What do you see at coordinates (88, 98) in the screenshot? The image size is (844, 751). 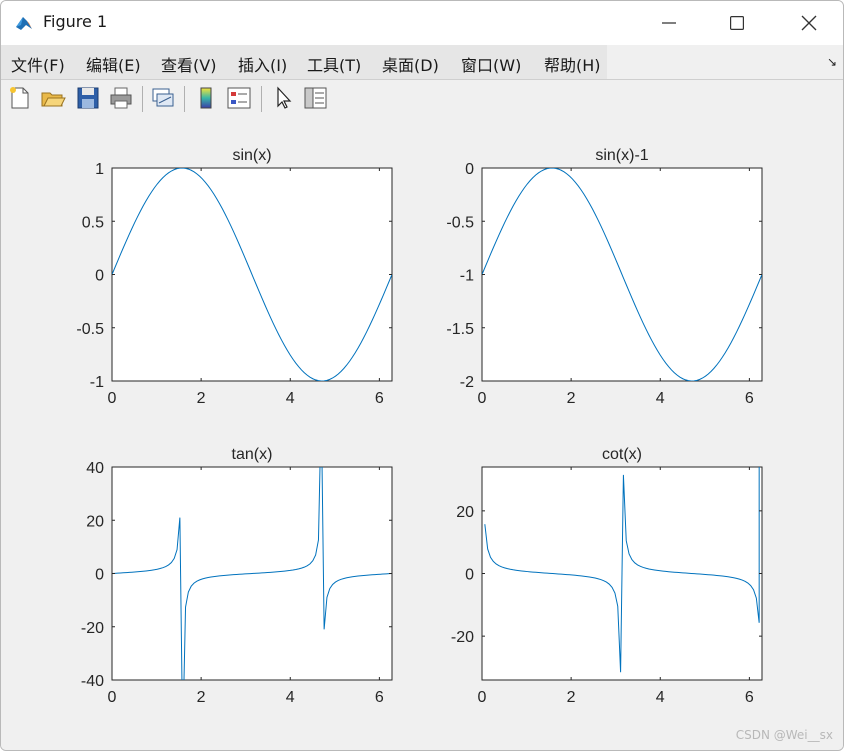 I see `save-icon` at bounding box center [88, 98].